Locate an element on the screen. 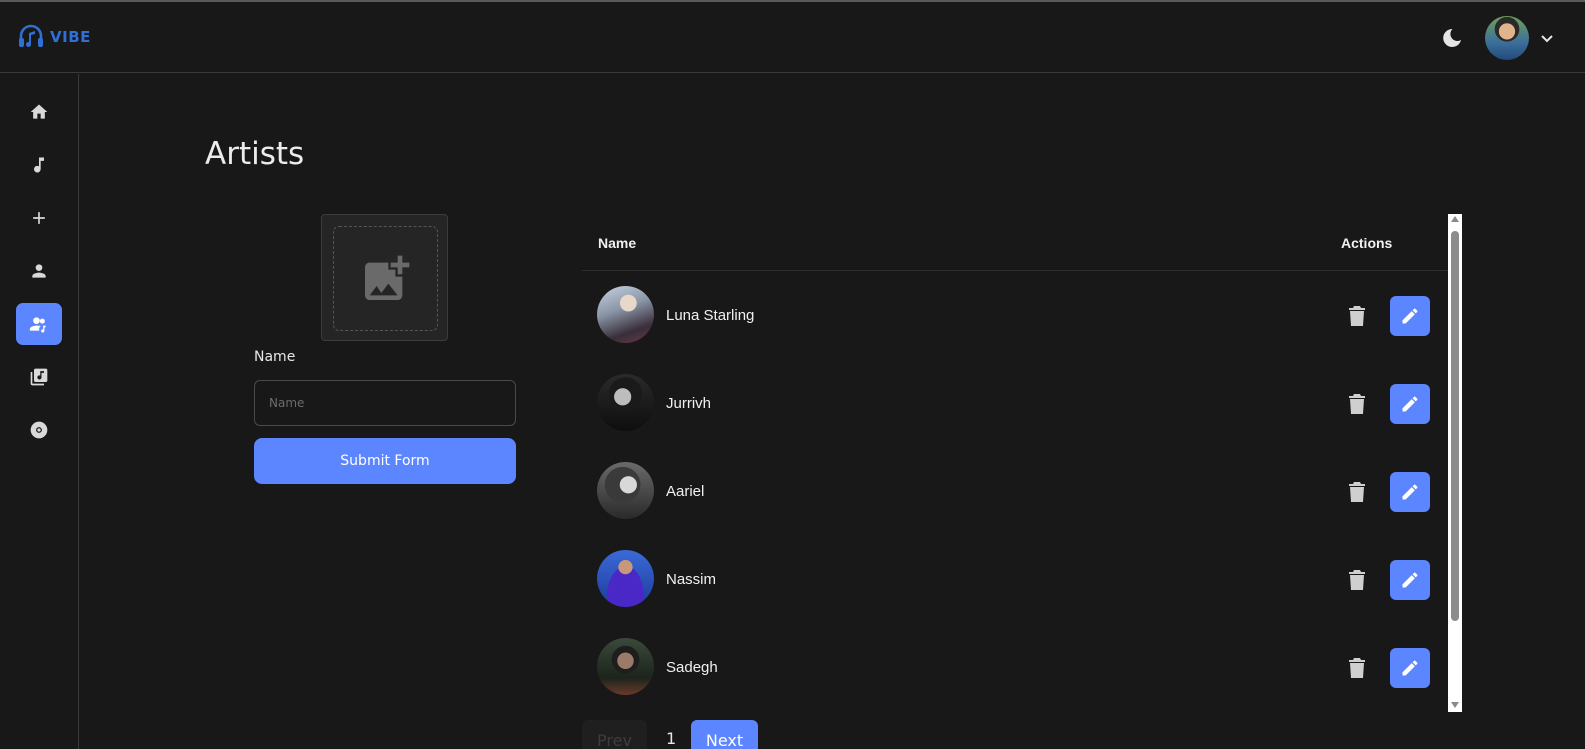  album-icon is located at coordinates (39, 430).